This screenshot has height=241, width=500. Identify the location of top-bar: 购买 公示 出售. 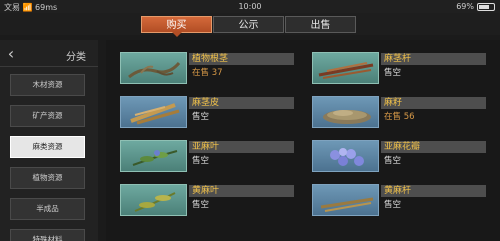
(250, 24).